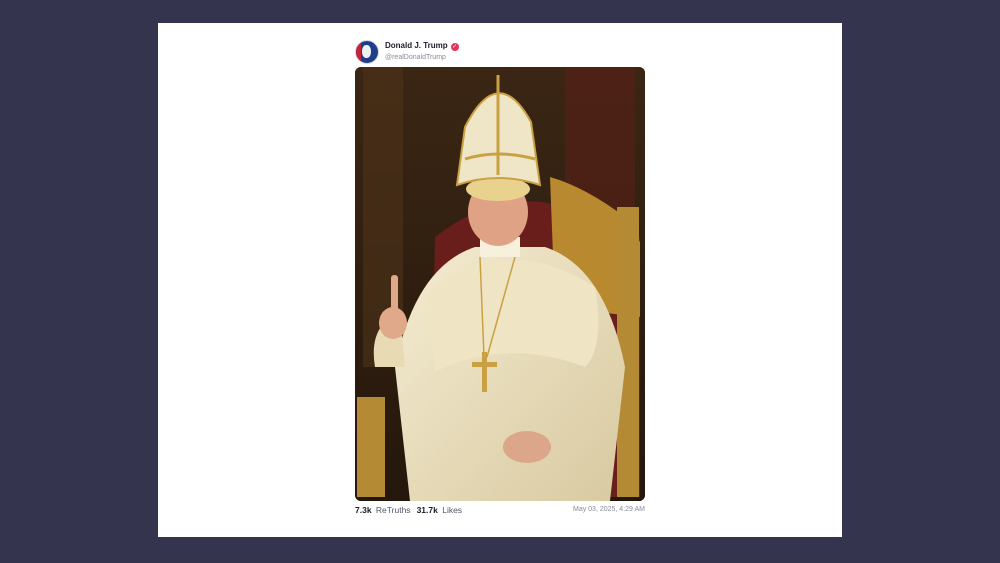 The height and width of the screenshot is (563, 1000). Describe the element at coordinates (363, 510) in the screenshot. I see `retruths-count: 7.3k` at that location.